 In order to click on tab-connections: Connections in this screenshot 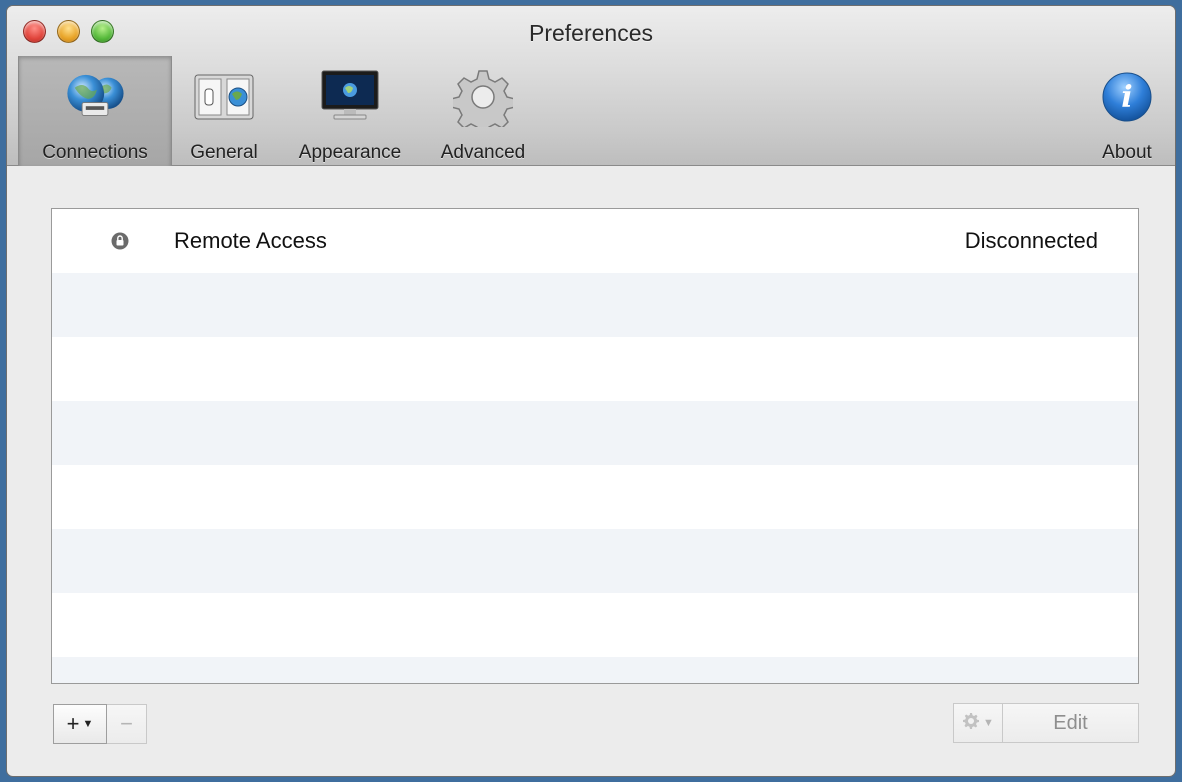, I will do `click(95, 111)`.